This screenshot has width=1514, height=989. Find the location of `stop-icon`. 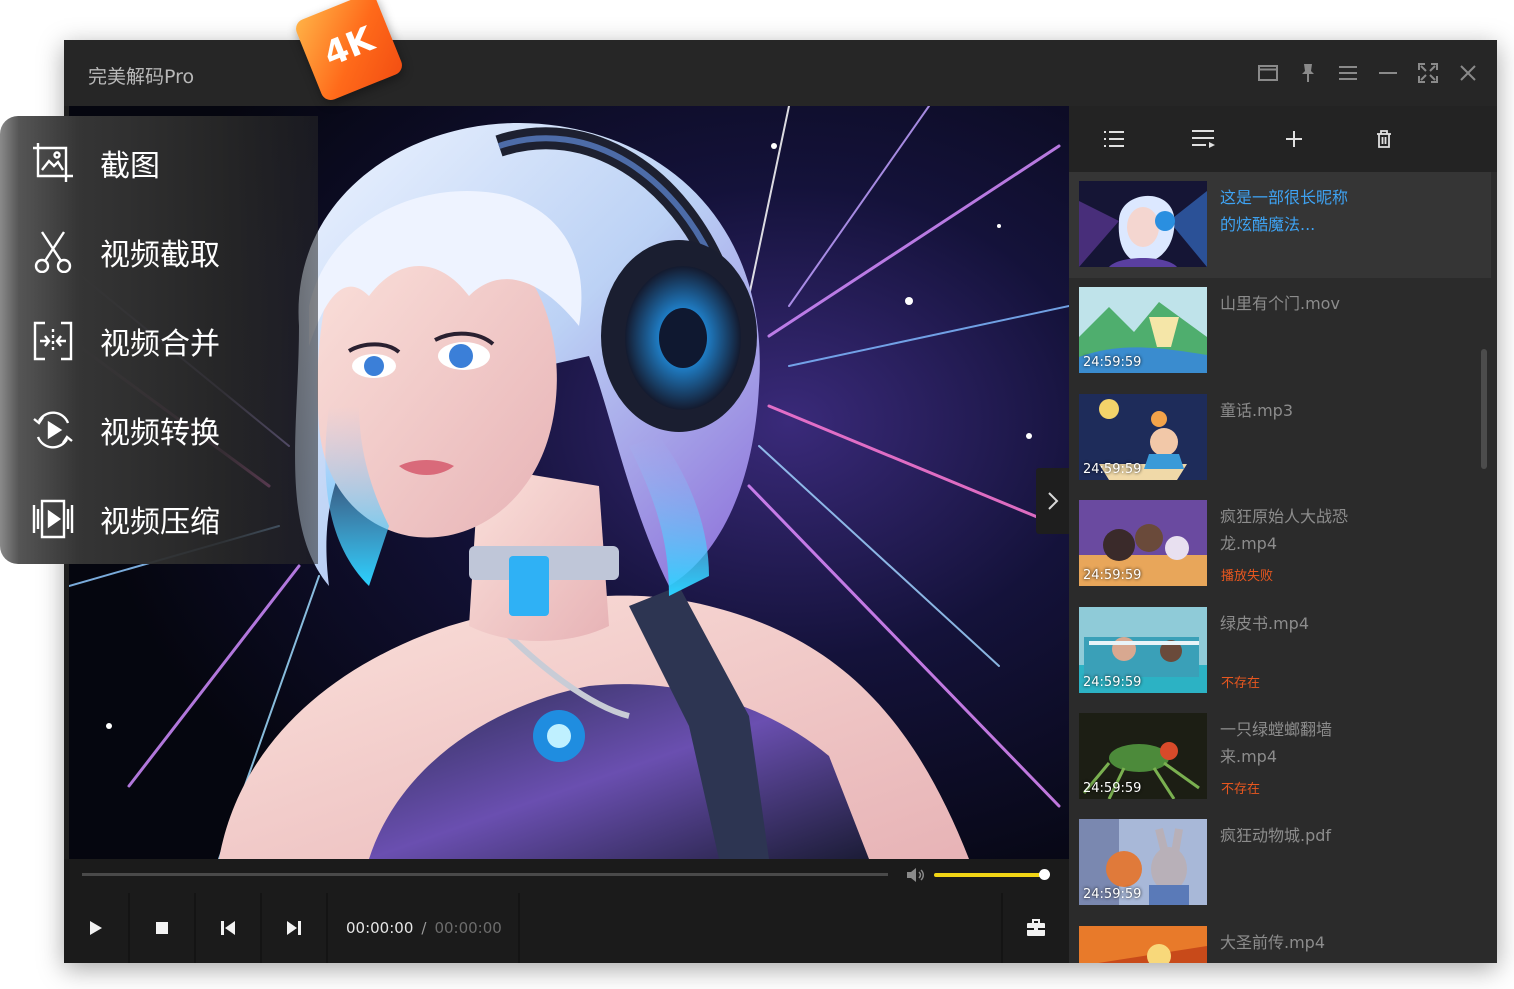

stop-icon is located at coordinates (162, 928).